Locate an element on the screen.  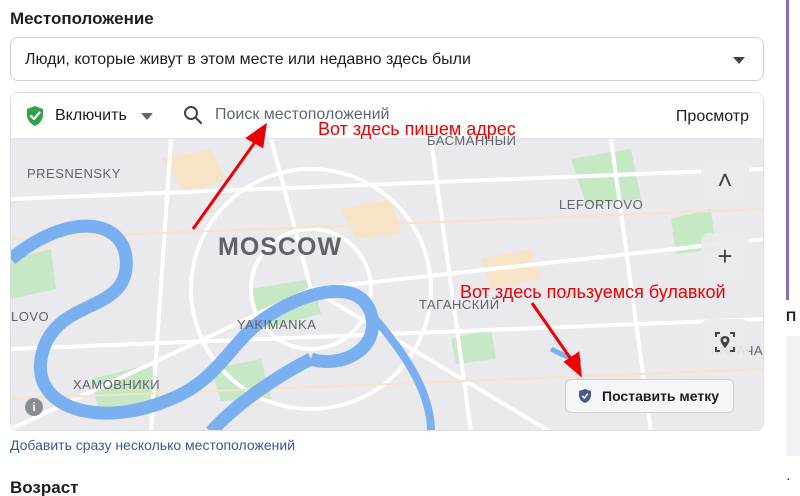
add-multiple-locations-link: Добавить сразу несколько местоположений is located at coordinates (152, 445).